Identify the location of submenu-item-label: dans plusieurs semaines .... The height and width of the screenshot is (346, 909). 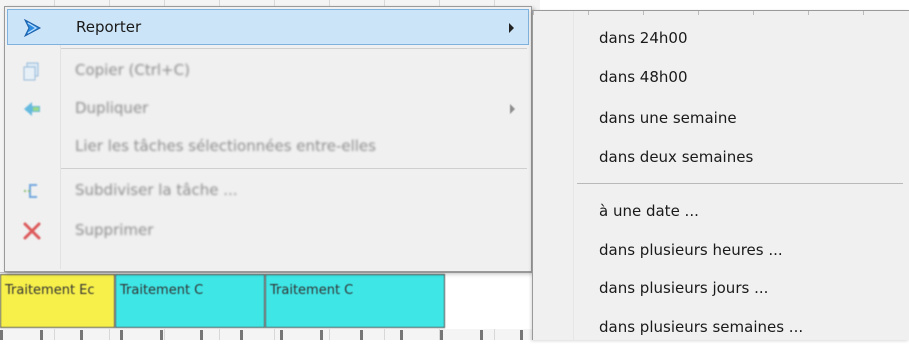
(701, 327).